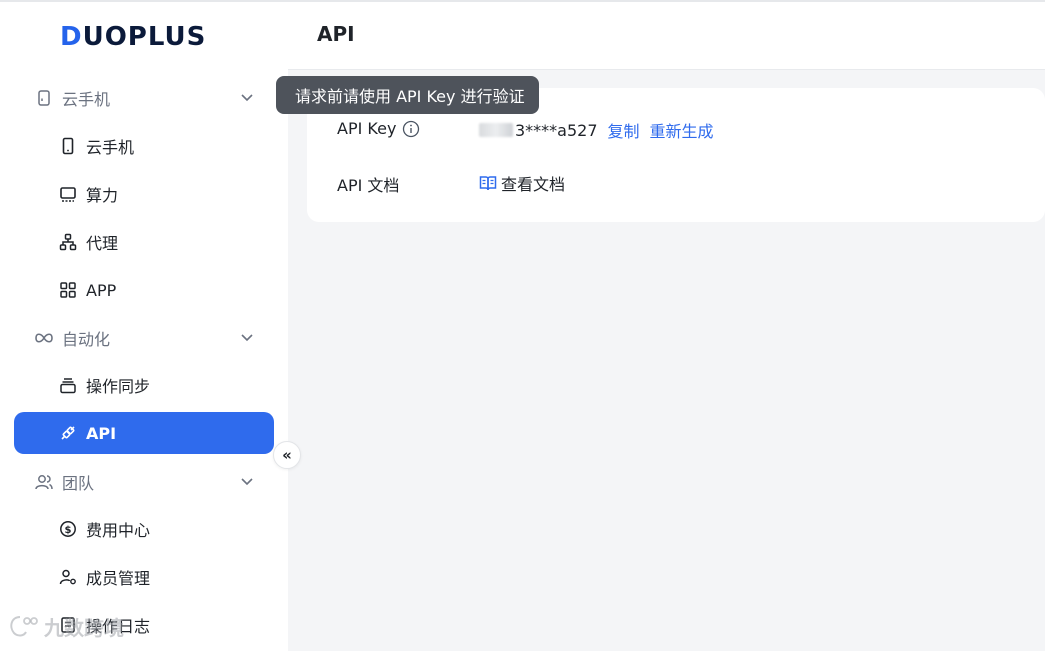  Describe the element at coordinates (84, 628) in the screenshot. I see `watermark-text: 九数跨境` at that location.